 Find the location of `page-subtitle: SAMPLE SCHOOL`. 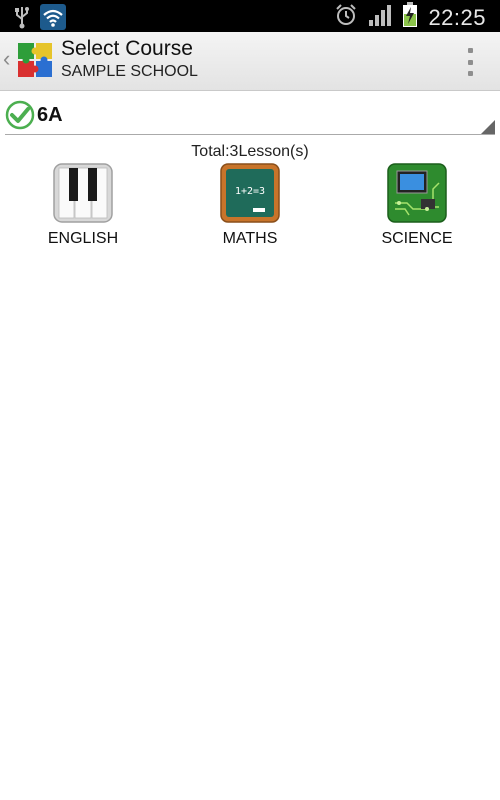

page-subtitle: SAMPLE SCHOOL is located at coordinates (129, 71).